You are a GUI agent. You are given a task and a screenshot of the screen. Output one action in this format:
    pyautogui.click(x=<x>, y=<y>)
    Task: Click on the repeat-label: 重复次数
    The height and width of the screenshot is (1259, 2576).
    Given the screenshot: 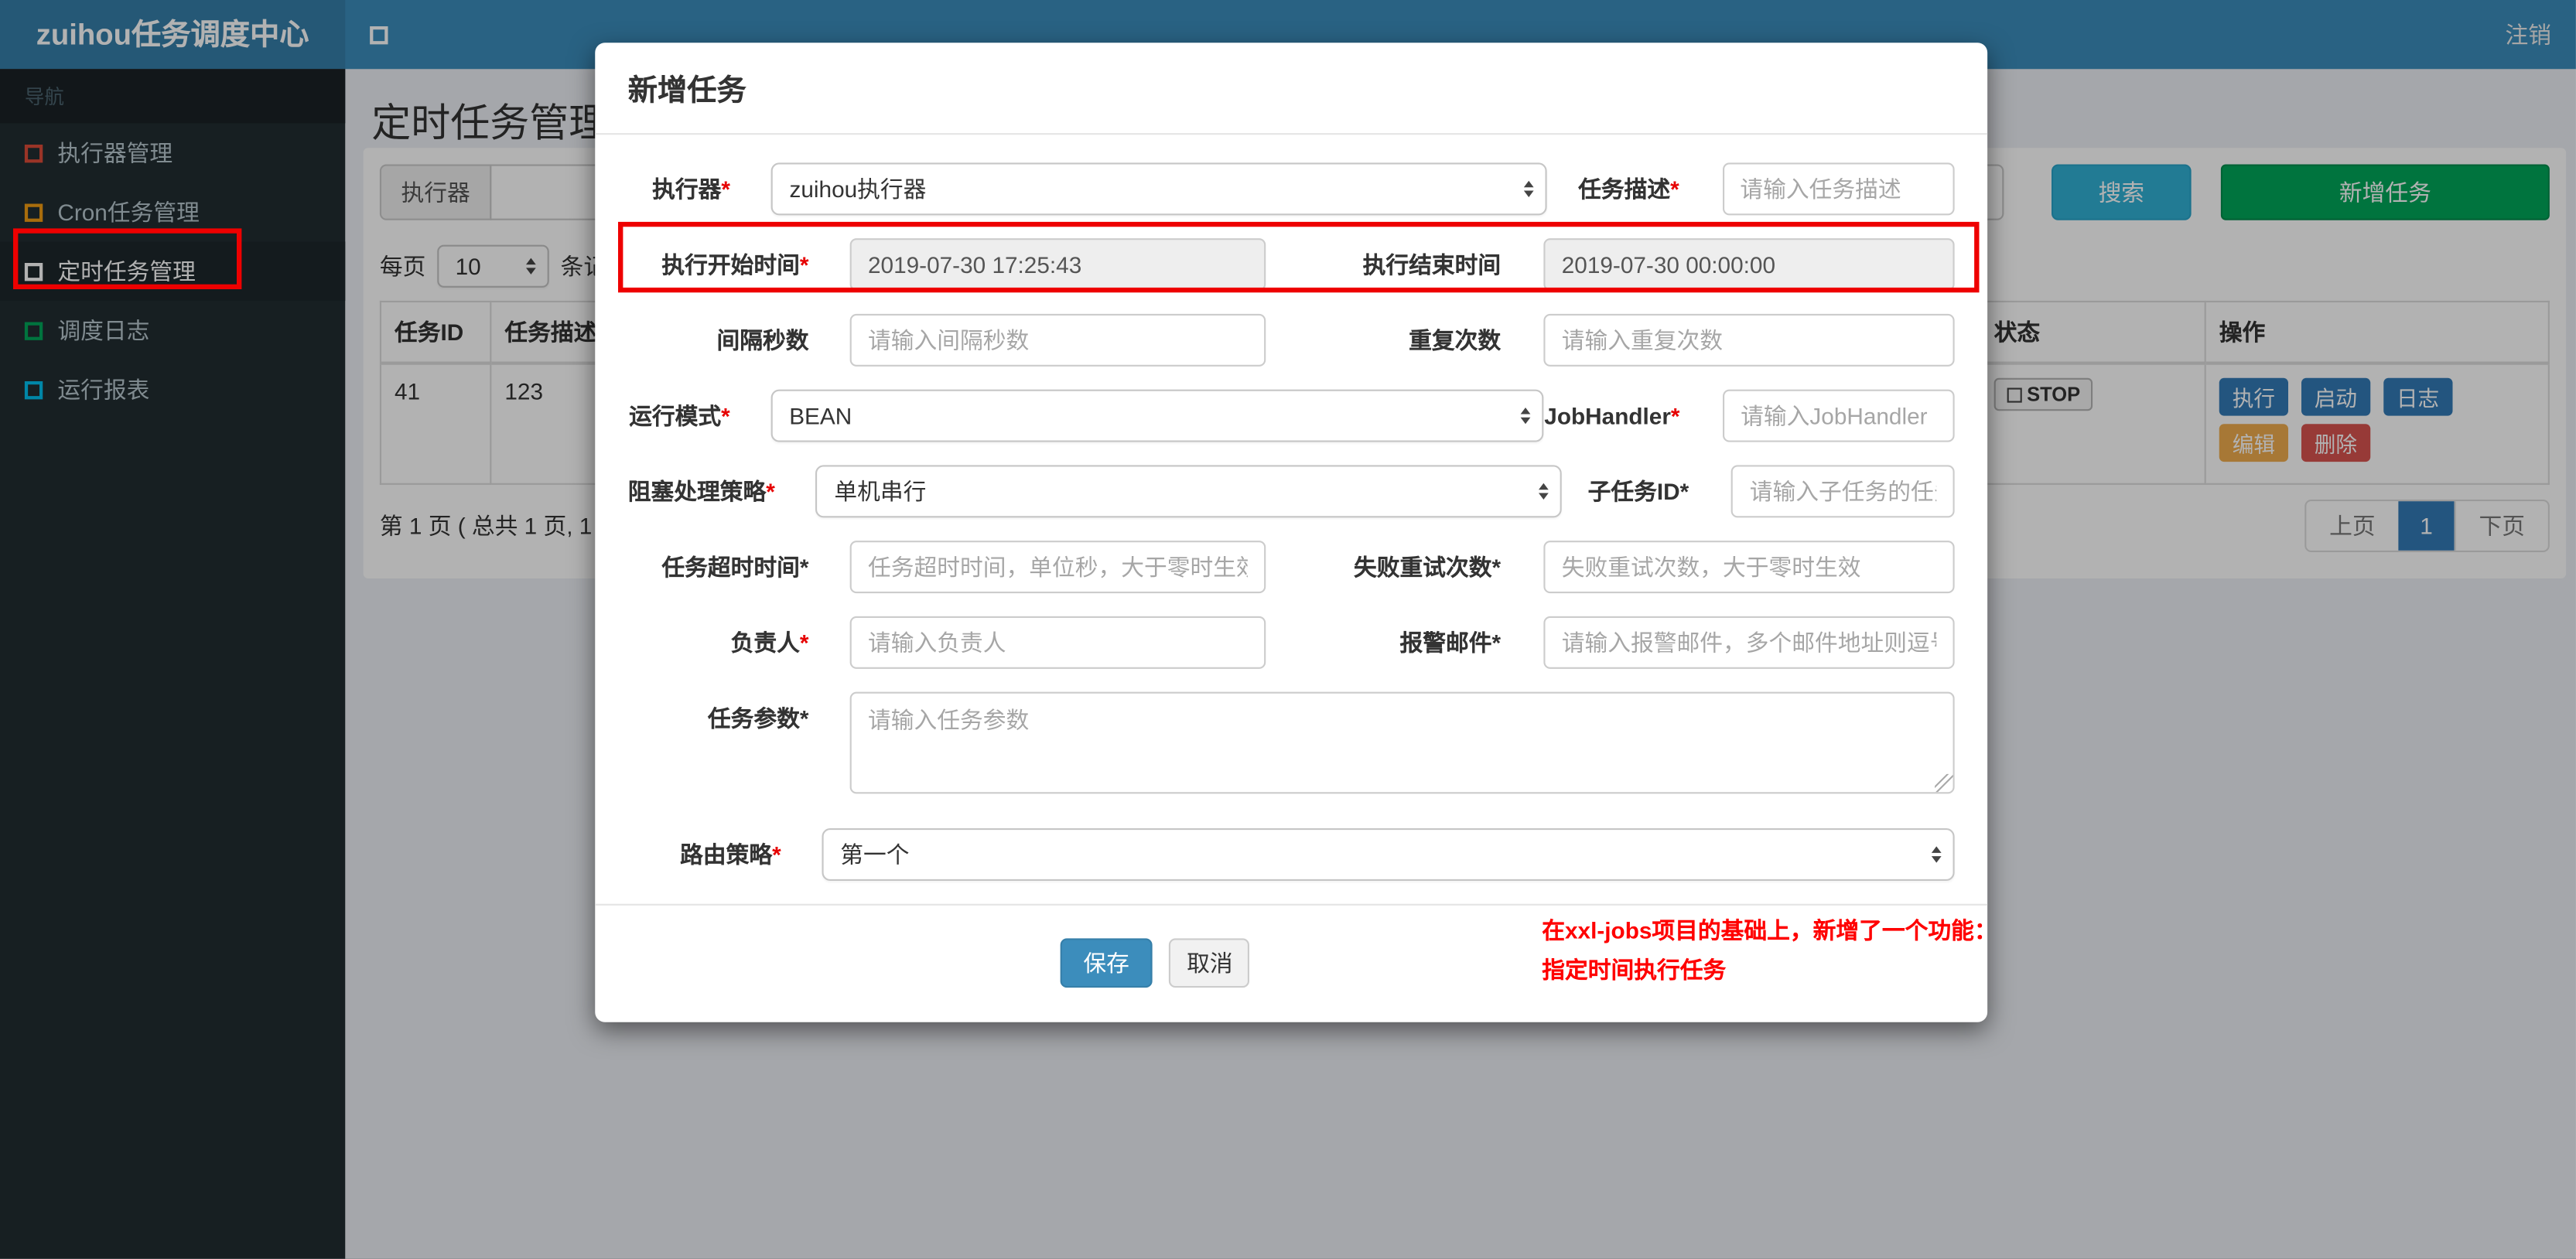 What is the action you would take?
    pyautogui.click(x=1455, y=339)
    